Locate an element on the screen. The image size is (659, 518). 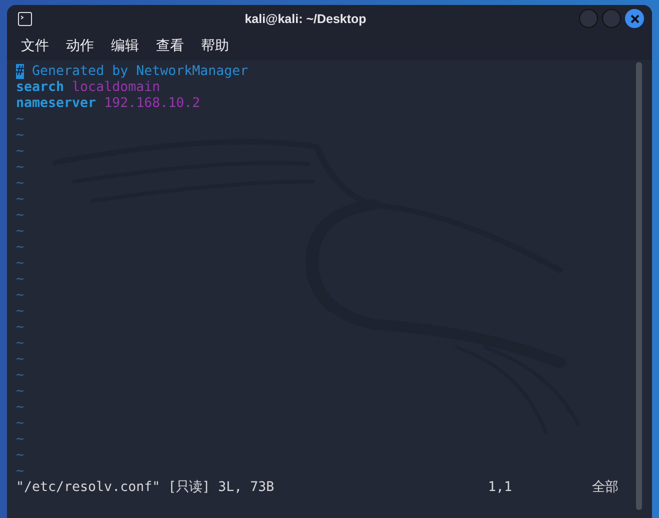
terminal-icon is located at coordinates (25, 19).